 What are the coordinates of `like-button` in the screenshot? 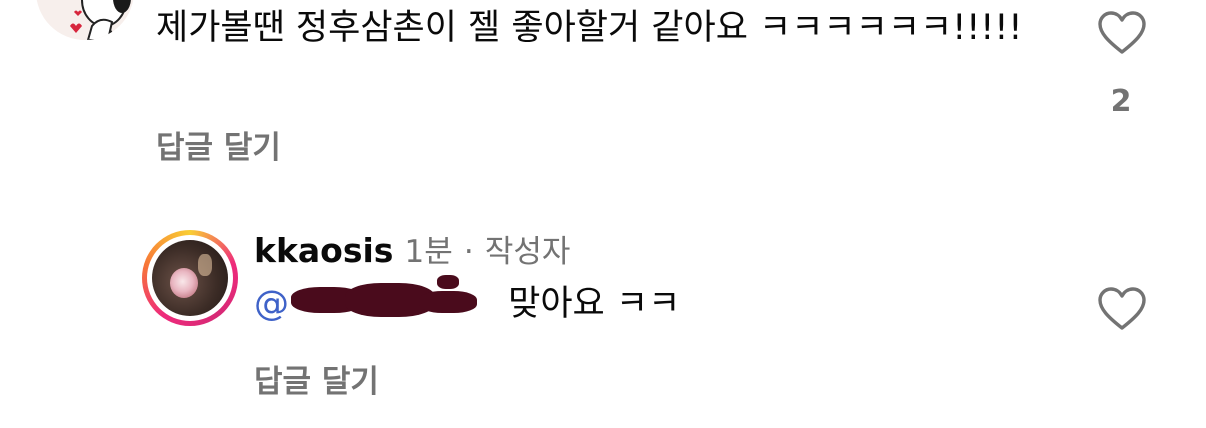 It's located at (1122, 33).